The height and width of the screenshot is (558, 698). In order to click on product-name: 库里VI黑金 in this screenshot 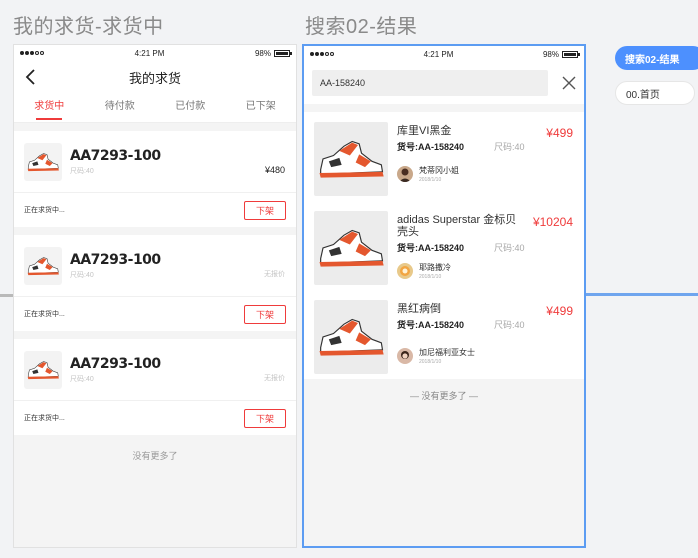, I will do `click(424, 131)`.